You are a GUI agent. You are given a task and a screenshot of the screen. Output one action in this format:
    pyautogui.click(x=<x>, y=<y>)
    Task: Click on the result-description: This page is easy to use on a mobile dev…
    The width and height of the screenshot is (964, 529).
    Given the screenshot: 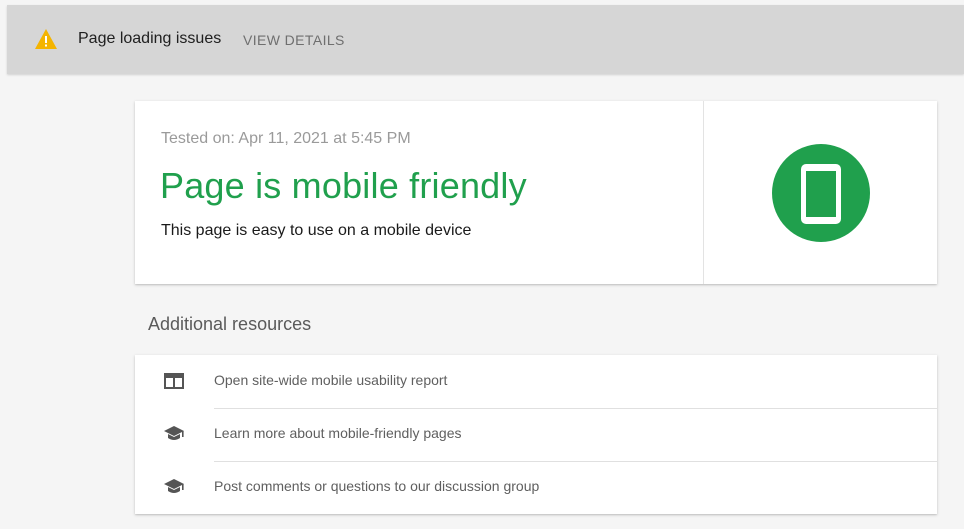 What is the action you would take?
    pyautogui.click(x=316, y=230)
    